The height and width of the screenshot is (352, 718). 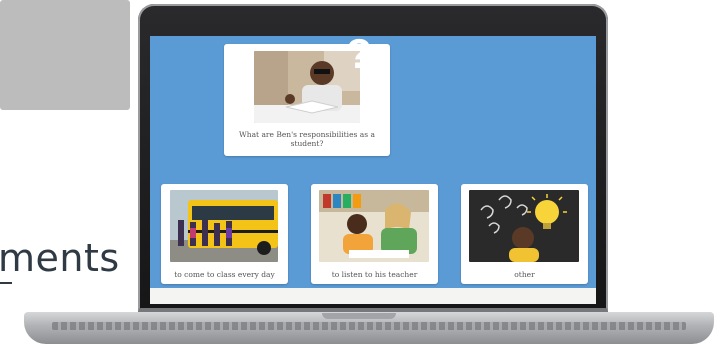 I want to click on background-underline-fragment, so click(x=6, y=283).